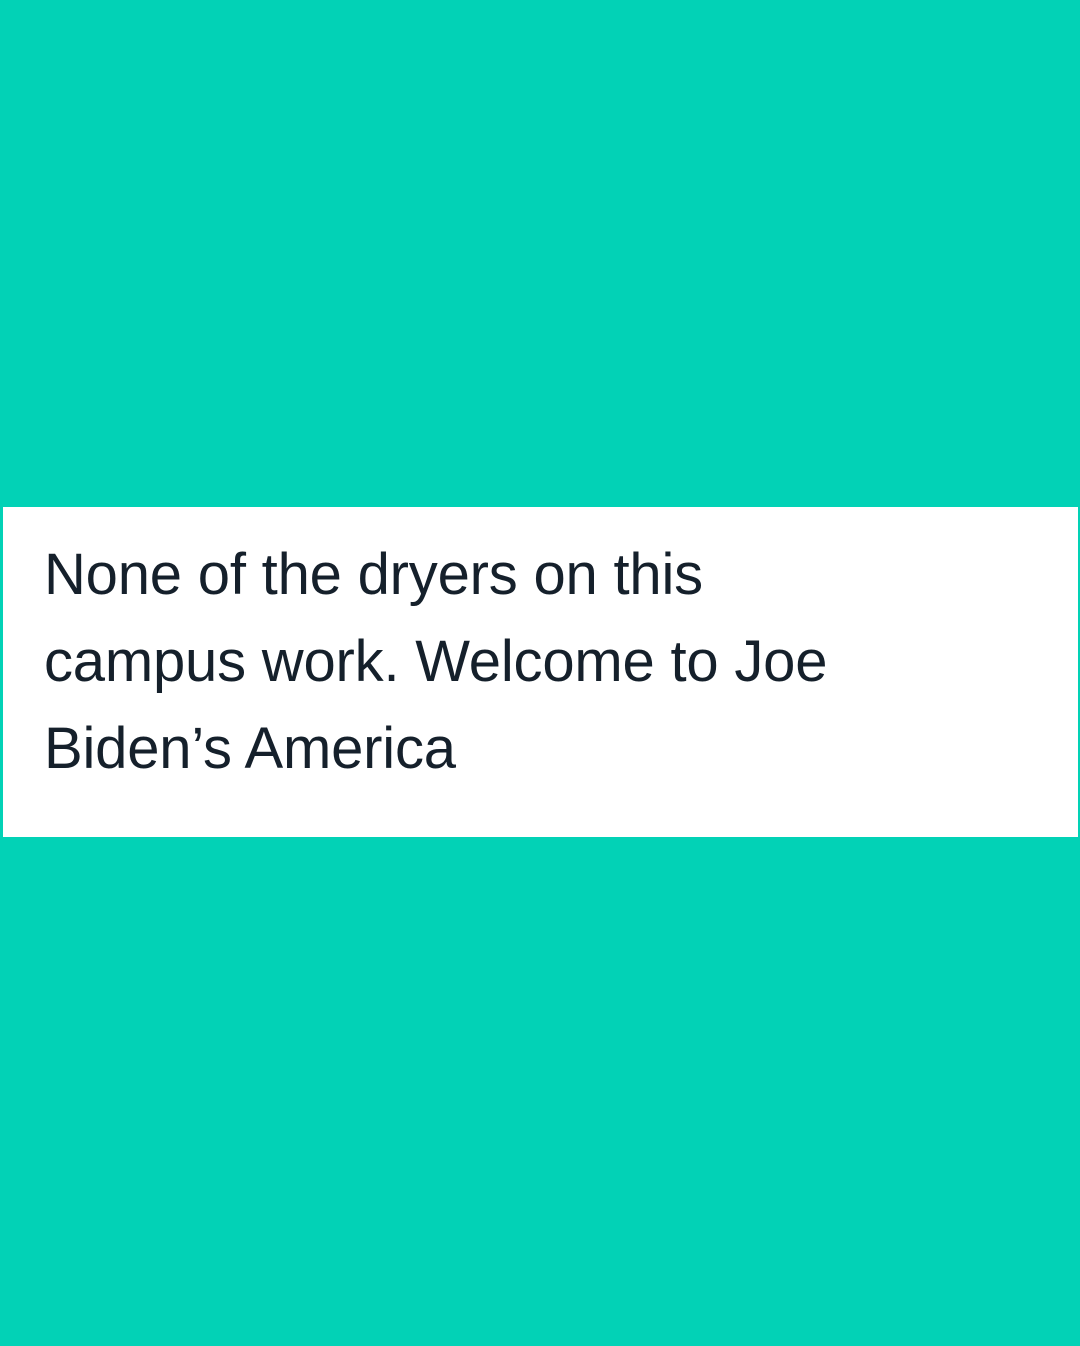 This screenshot has width=1080, height=1346. Describe the element at coordinates (436, 661) in the screenshot. I see `post-text-line: campus work. Welcome to Joe` at that location.